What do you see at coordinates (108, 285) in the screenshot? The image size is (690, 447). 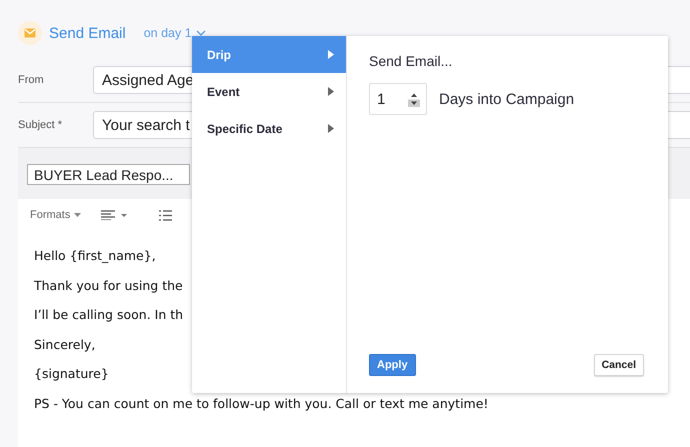 I see `body-text: Thank you for using the` at bounding box center [108, 285].